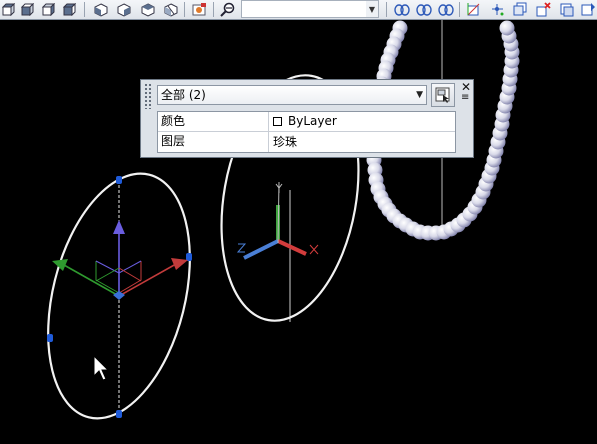  Describe the element at coordinates (189, 257) in the screenshot. I see `grip-right` at that location.